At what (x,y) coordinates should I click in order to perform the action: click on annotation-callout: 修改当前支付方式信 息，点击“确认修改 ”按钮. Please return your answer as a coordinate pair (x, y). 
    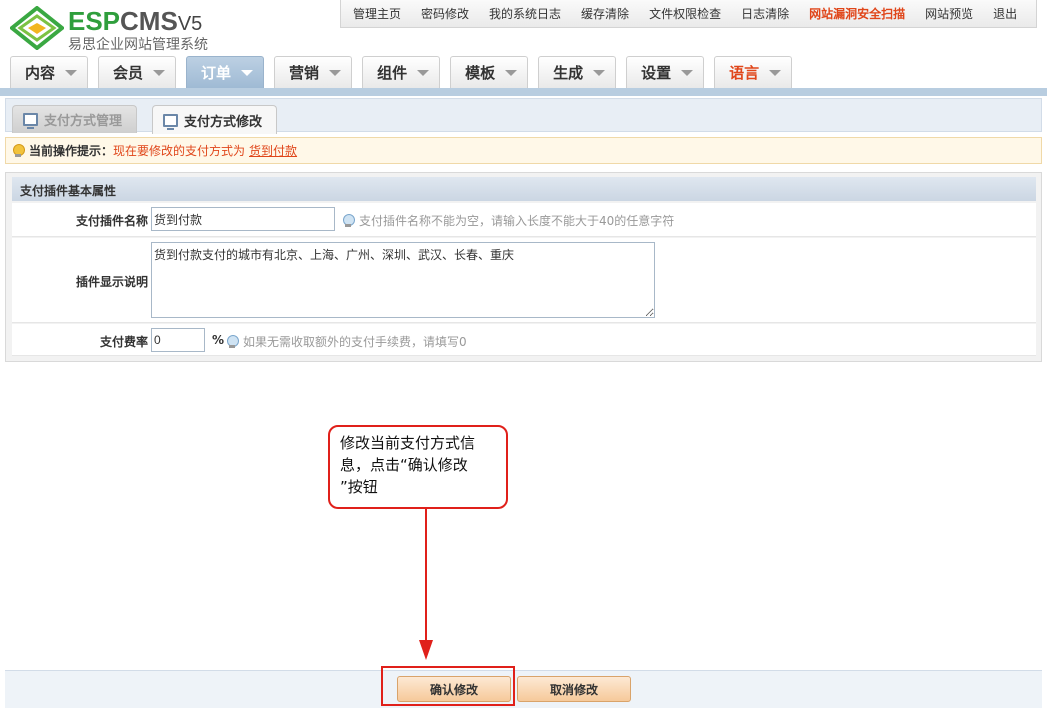
    Looking at the image, I should click on (418, 467).